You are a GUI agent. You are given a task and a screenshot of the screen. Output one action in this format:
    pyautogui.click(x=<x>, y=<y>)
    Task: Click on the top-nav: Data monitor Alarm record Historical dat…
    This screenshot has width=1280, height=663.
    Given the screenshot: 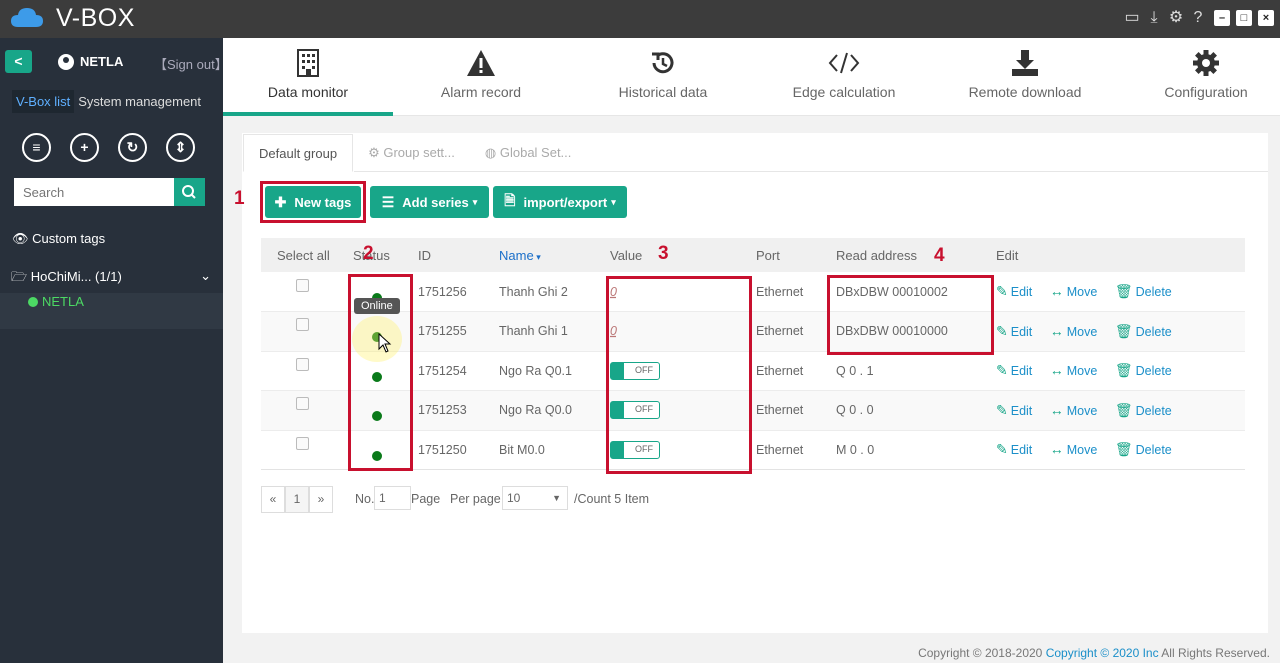 What is the action you would take?
    pyautogui.click(x=751, y=77)
    